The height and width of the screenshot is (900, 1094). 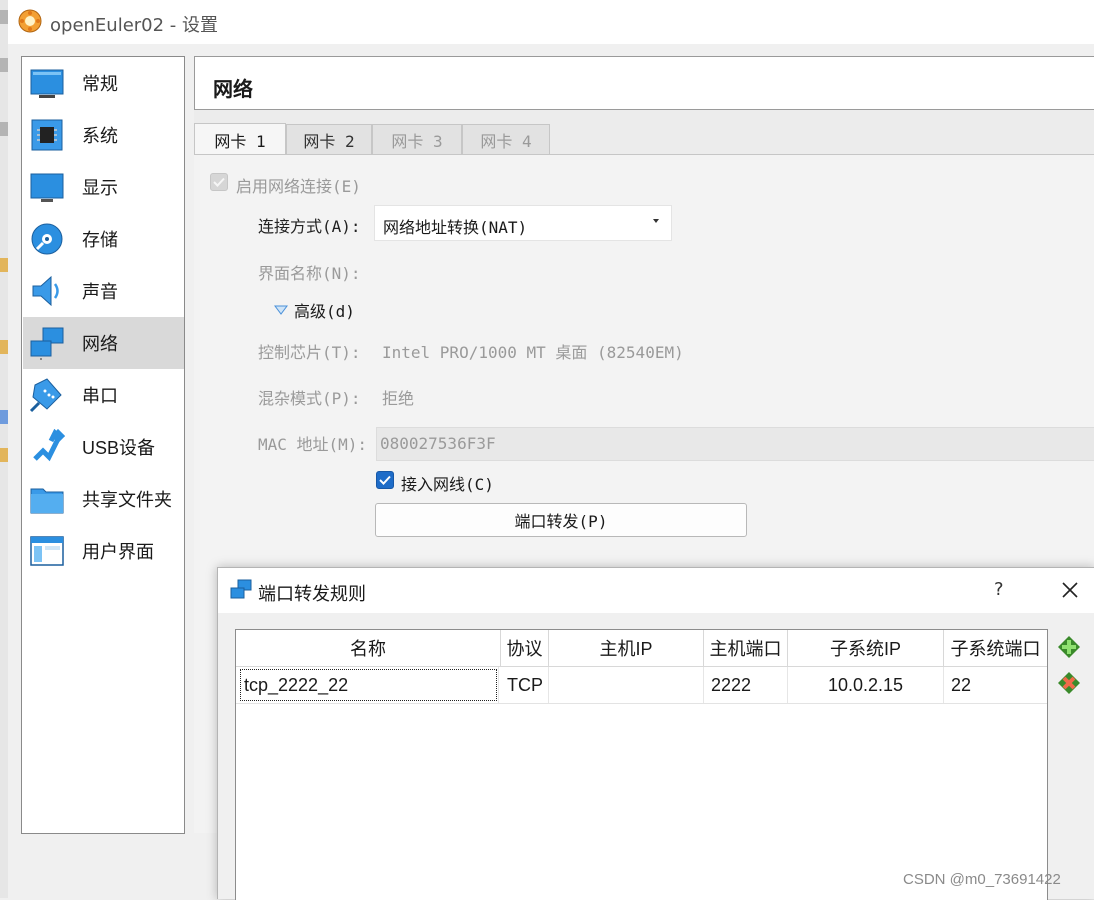 I want to click on sidebar-item-network: 网络, so click(x=103, y=343).